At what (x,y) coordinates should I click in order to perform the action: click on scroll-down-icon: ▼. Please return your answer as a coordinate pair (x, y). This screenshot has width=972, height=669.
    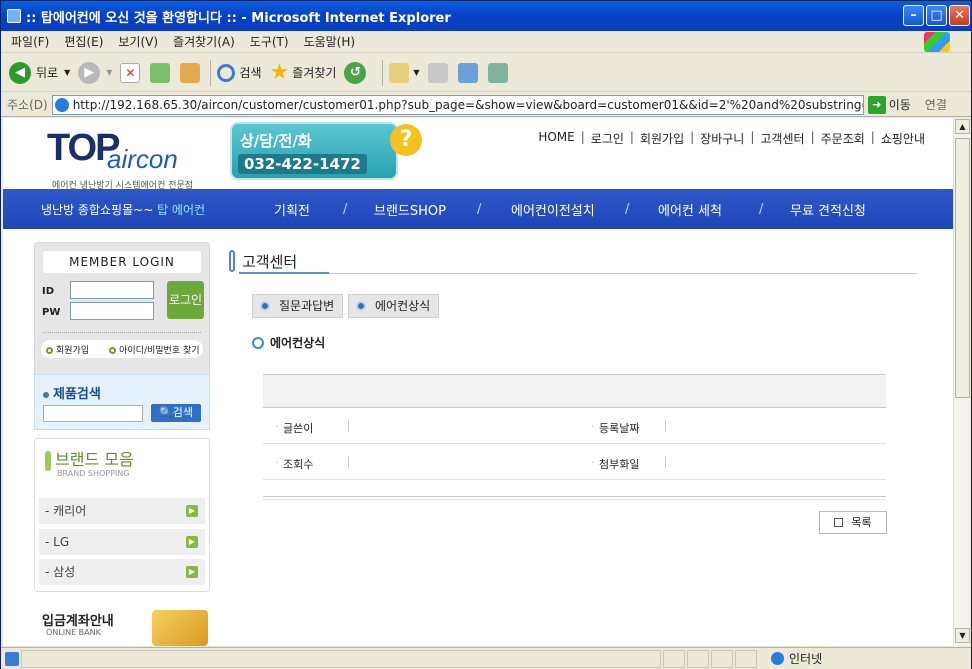
    Looking at the image, I should click on (962, 635).